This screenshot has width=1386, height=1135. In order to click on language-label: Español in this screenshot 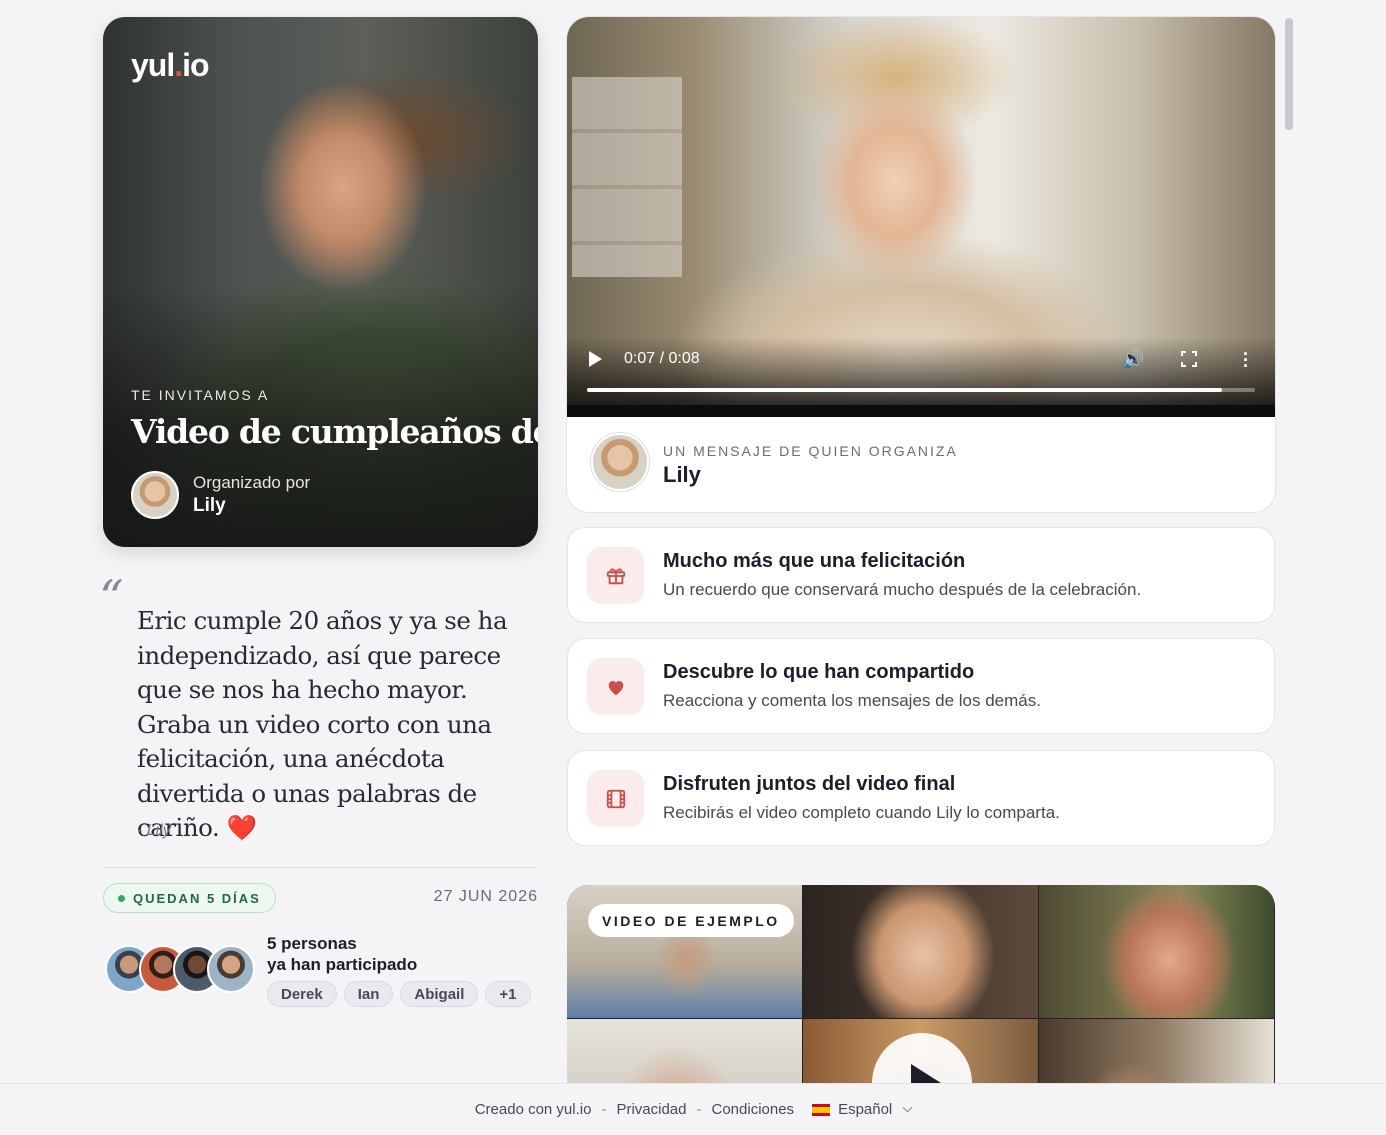, I will do `click(865, 1109)`.